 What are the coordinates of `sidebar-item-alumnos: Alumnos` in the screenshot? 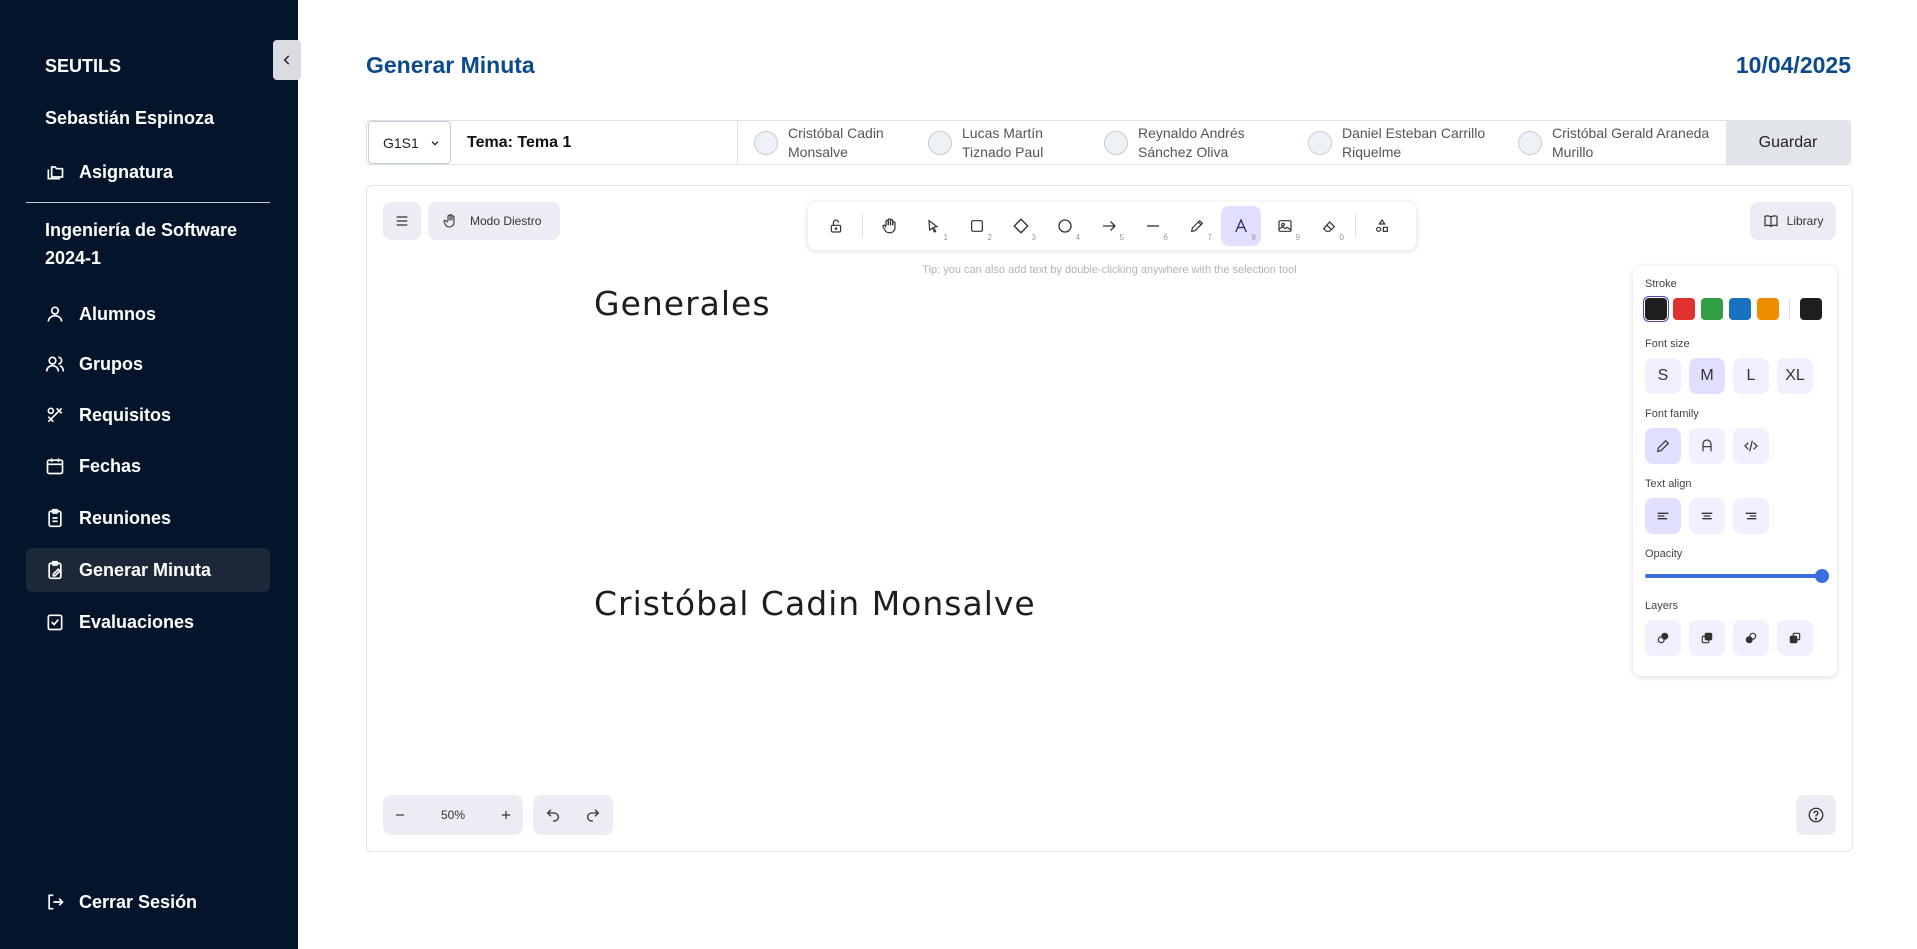 It's located at (148, 314).